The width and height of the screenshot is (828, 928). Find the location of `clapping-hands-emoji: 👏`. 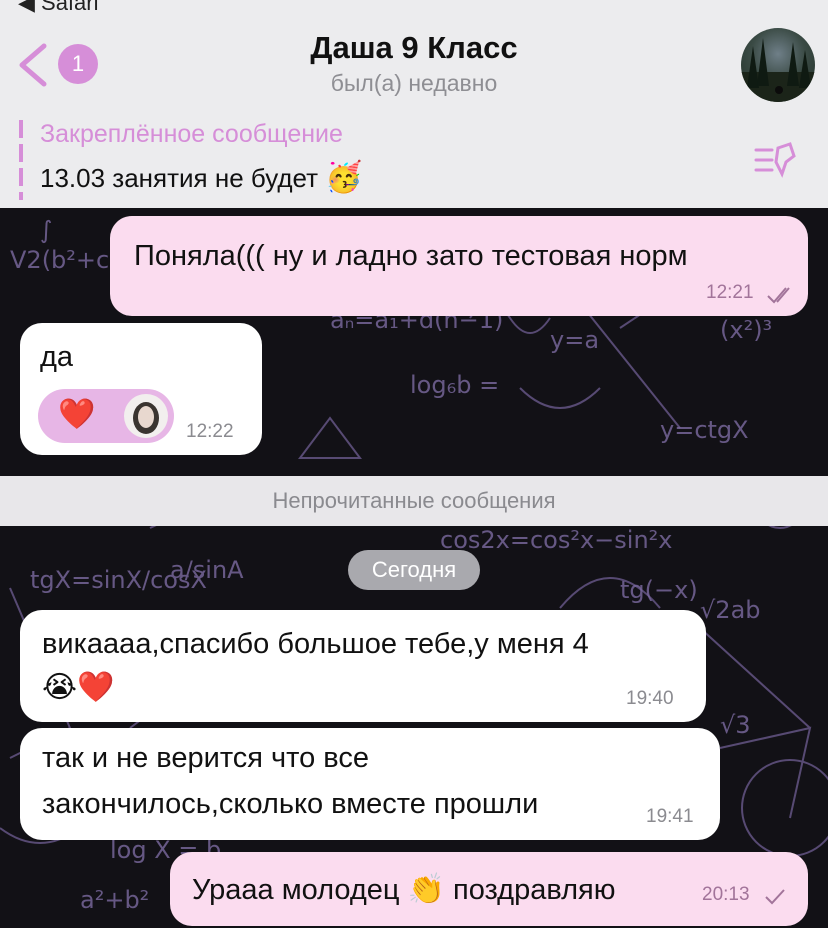

clapping-hands-emoji: 👏 is located at coordinates (426, 889).